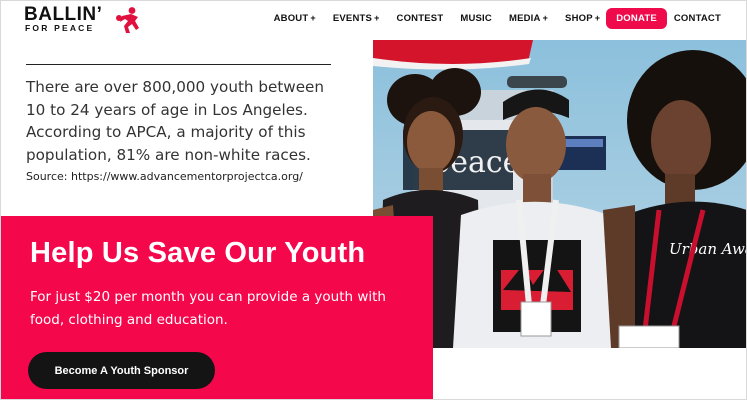  Describe the element at coordinates (198, 253) in the screenshot. I see `cta-heading: Help Us Save Our Youth` at that location.